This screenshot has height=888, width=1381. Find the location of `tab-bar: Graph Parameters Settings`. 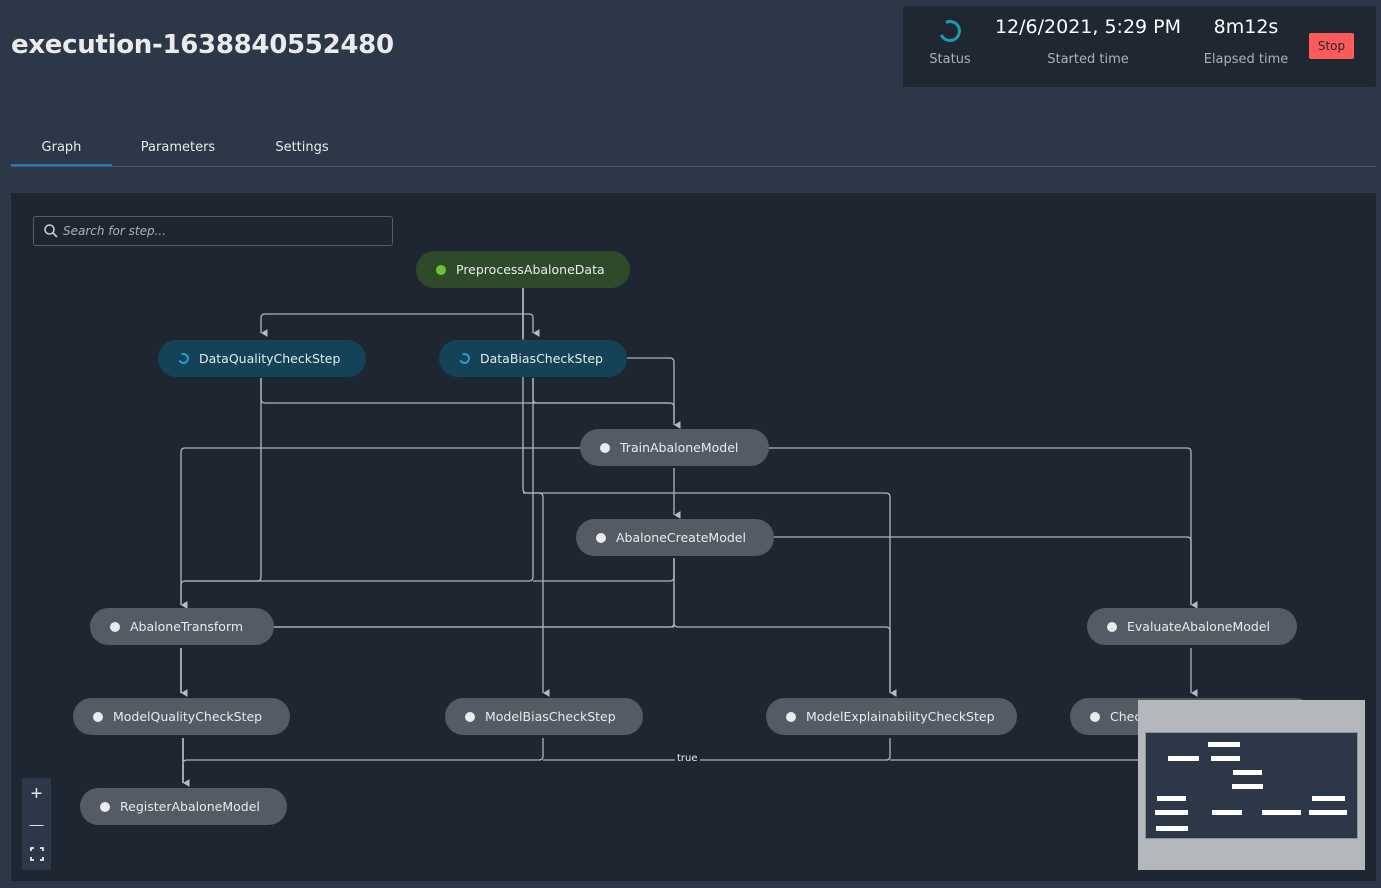

tab-bar: Graph Parameters Settings is located at coordinates (693, 153).